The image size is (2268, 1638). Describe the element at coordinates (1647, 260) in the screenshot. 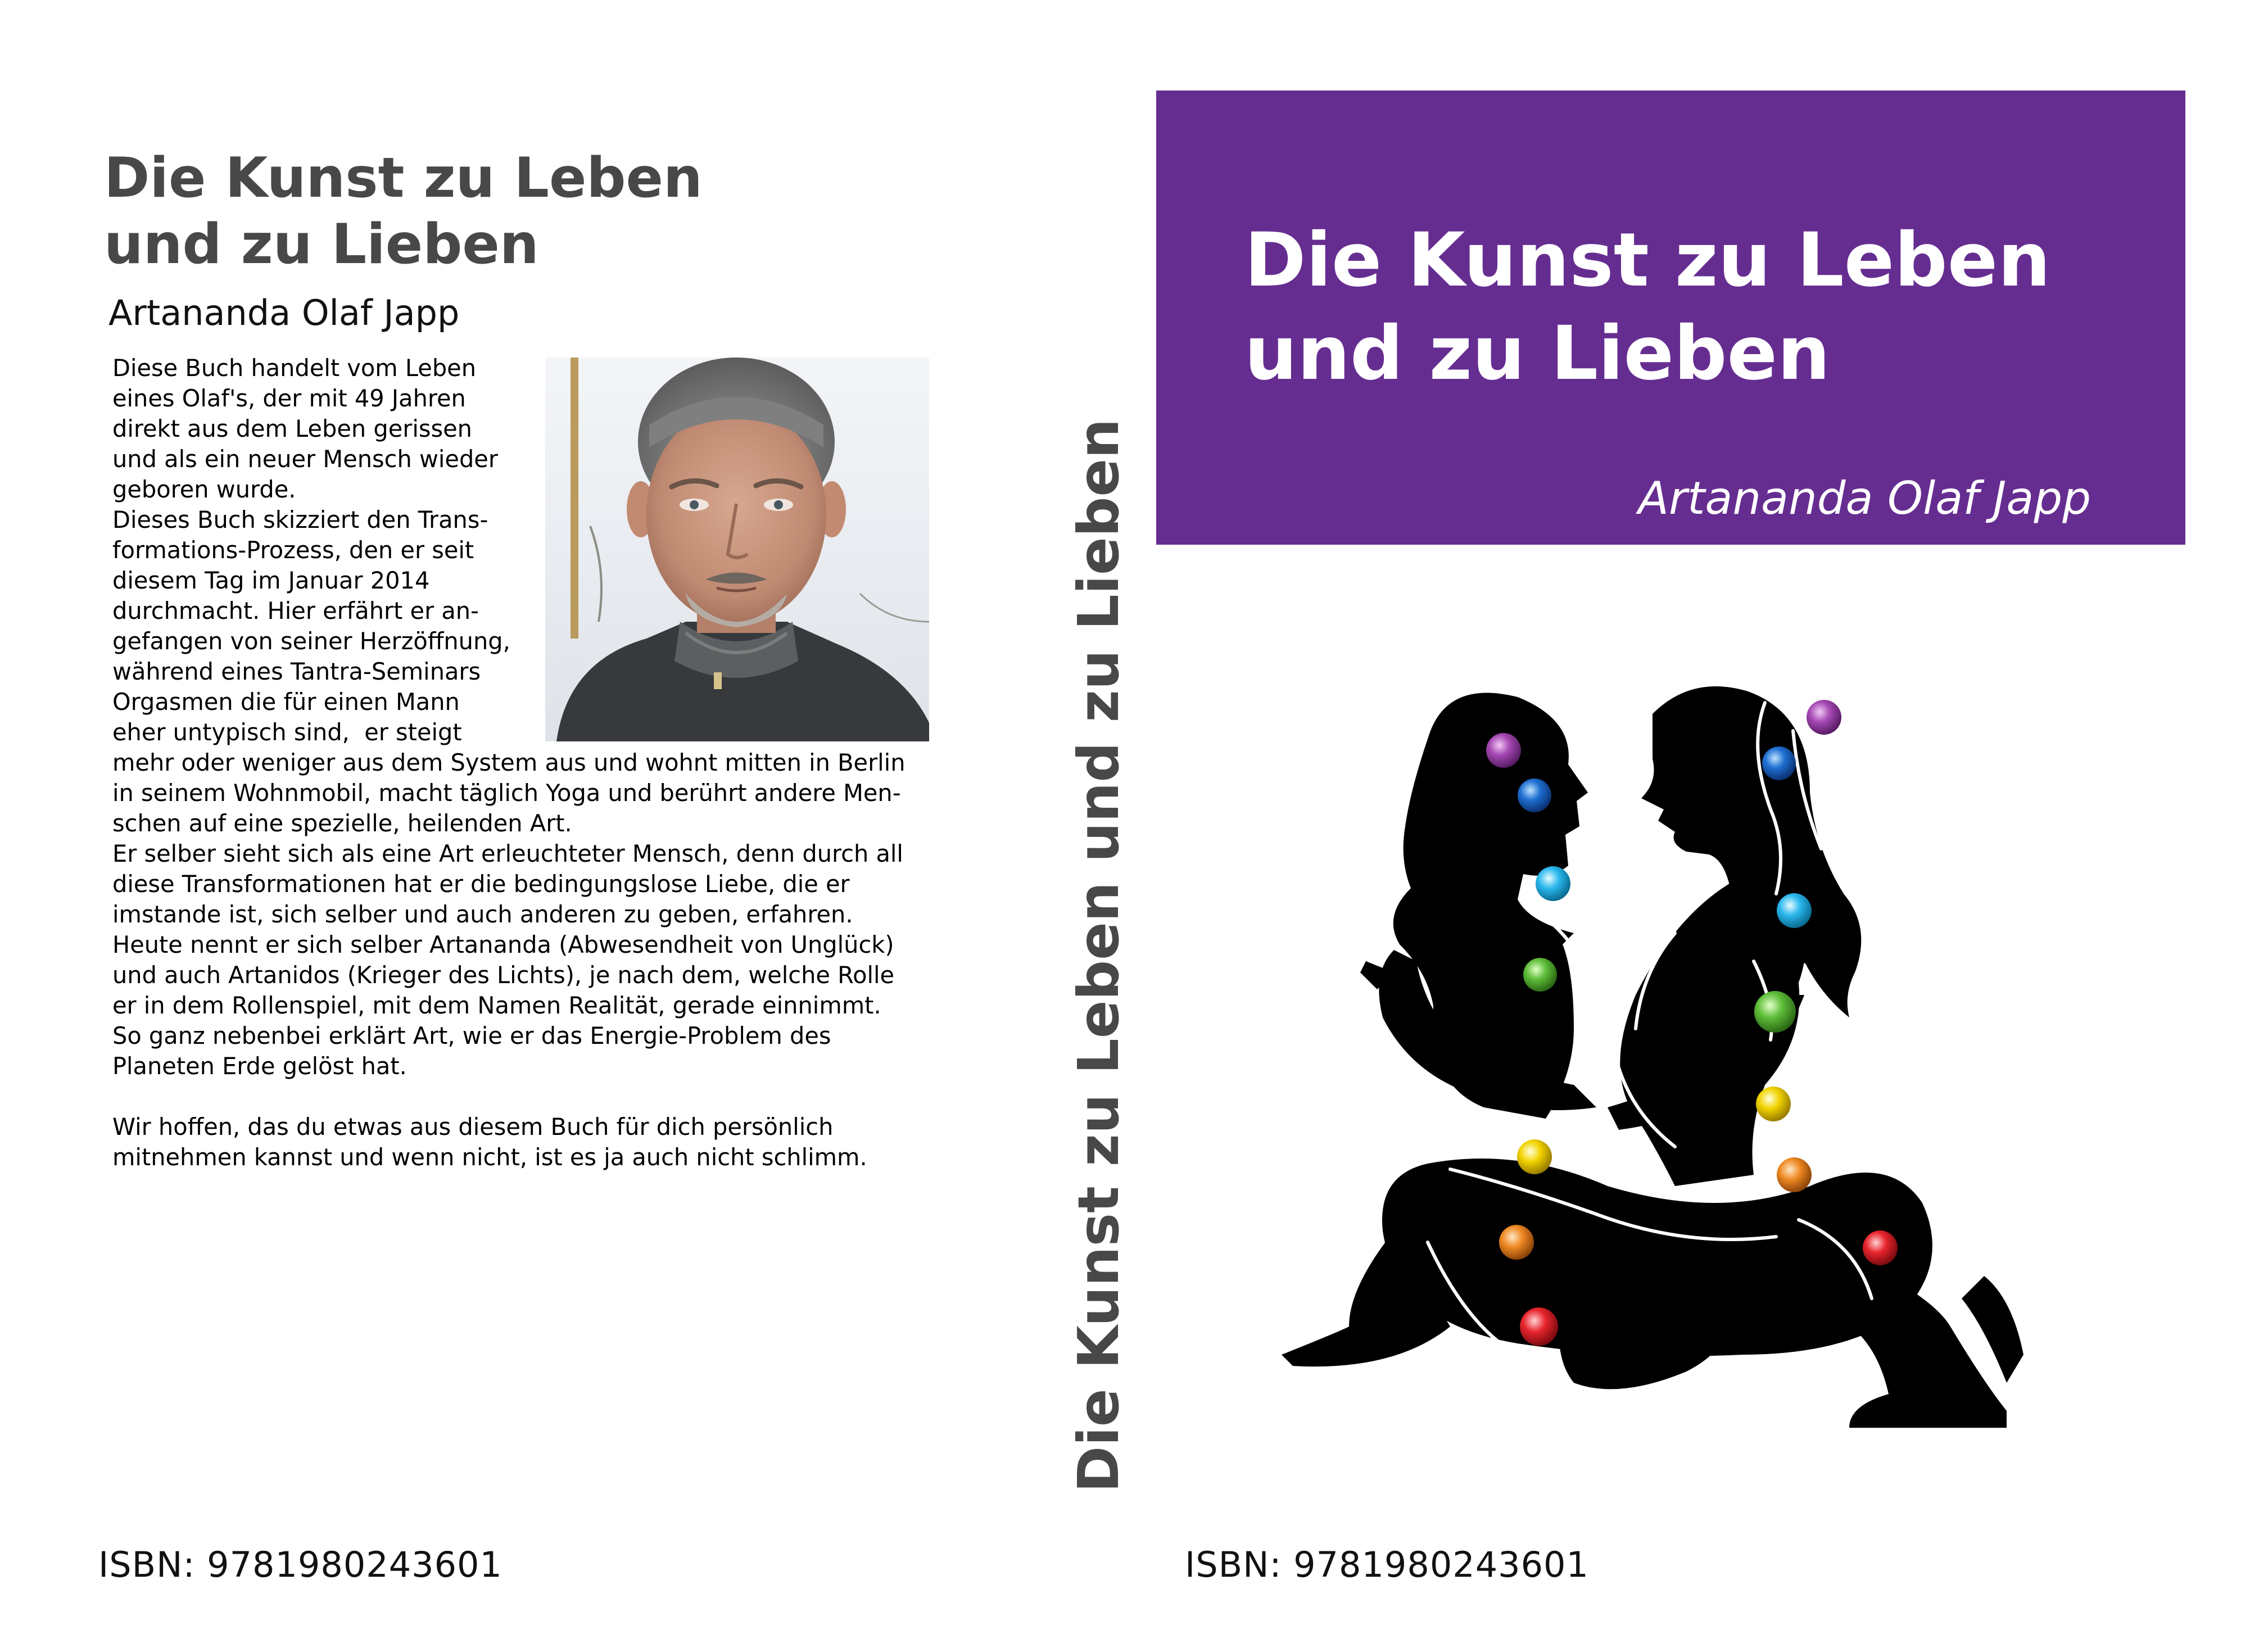

I see `front-title-line-1: Die Kunst zu Leben` at that location.